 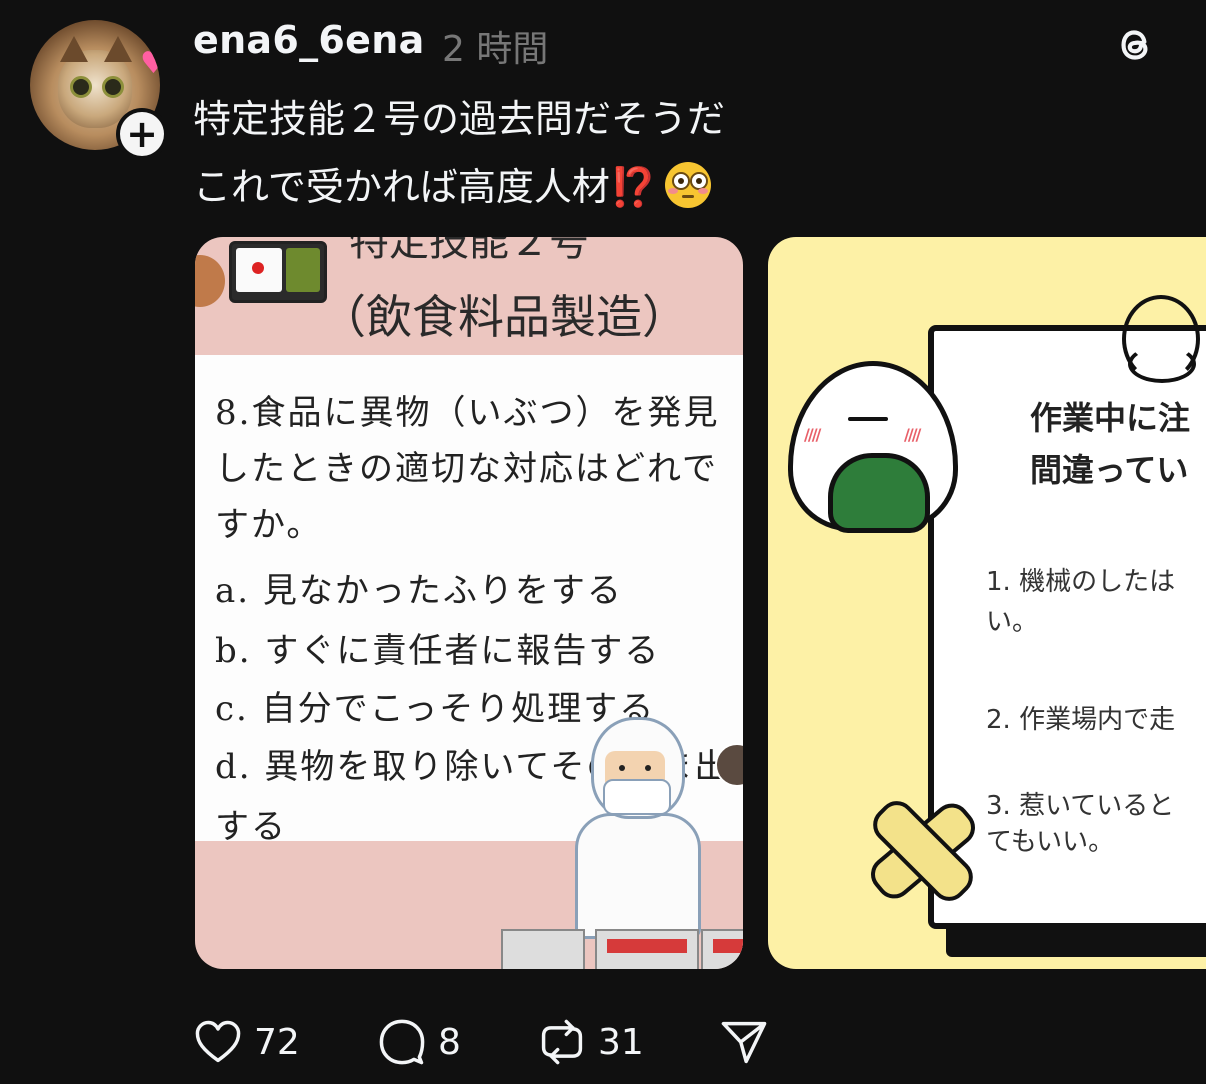 I want to click on caption-text: これで受かれば高度人材, so click(x=401, y=187).